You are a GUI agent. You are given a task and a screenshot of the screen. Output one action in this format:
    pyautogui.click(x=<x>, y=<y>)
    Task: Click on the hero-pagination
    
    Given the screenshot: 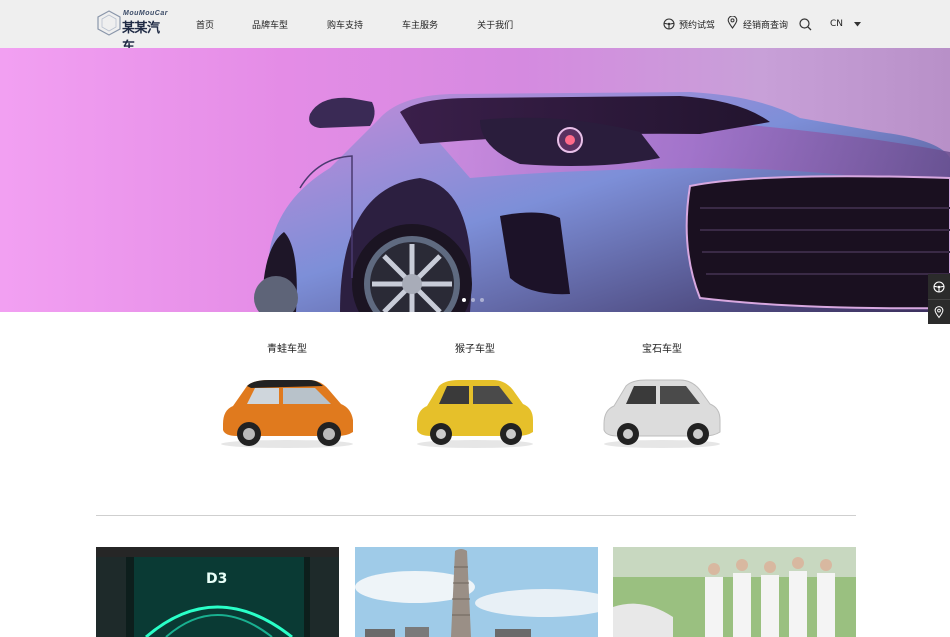 What is the action you would take?
    pyautogui.click(x=473, y=300)
    